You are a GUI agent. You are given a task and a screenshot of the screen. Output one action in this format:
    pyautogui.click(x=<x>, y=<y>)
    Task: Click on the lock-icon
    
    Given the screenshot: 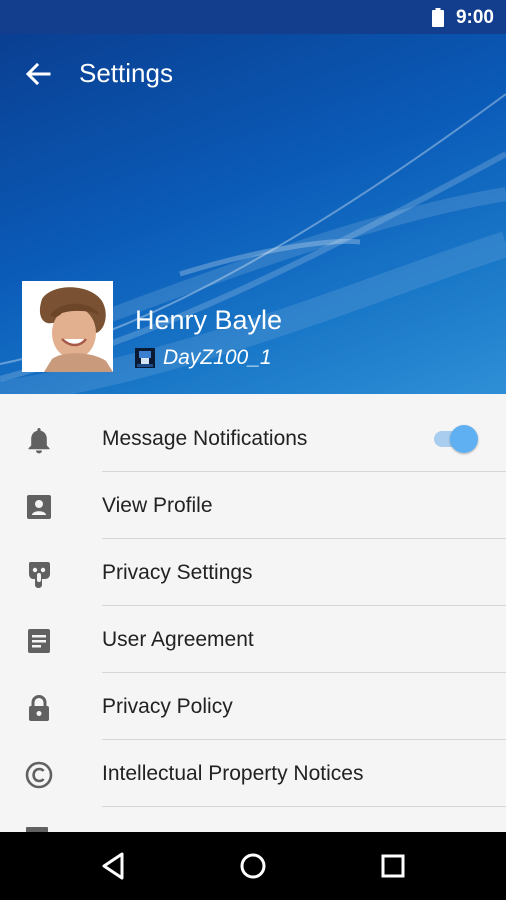 What is the action you would take?
    pyautogui.click(x=39, y=707)
    